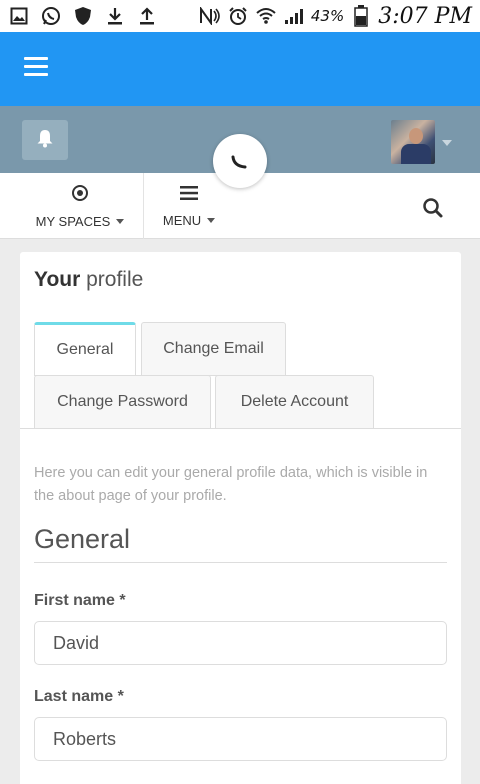 The width and height of the screenshot is (480, 784). I want to click on chevron-down-icon, so click(447, 143).